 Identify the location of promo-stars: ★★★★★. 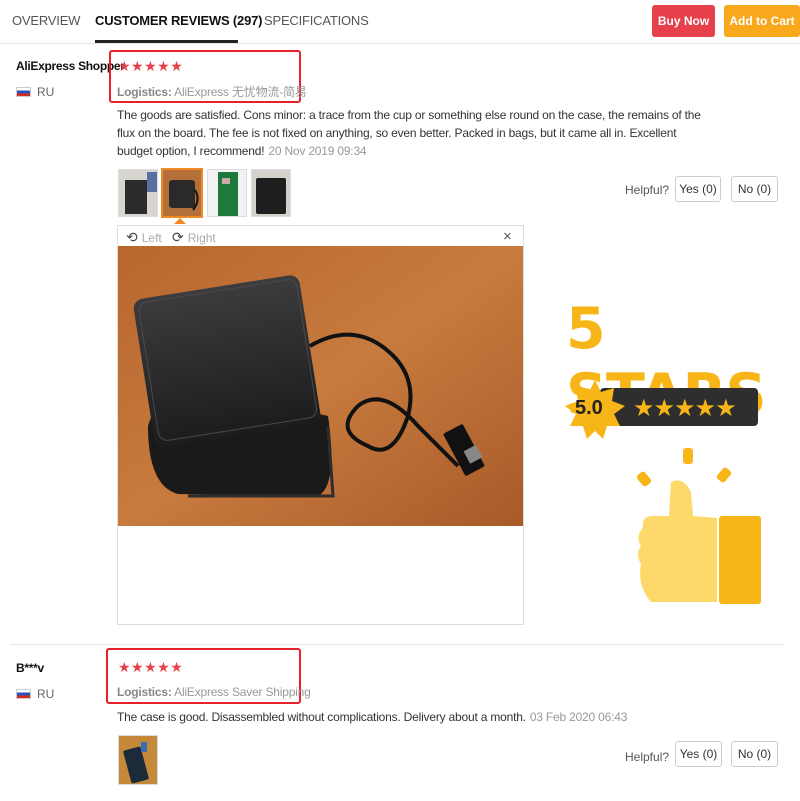
(685, 408).